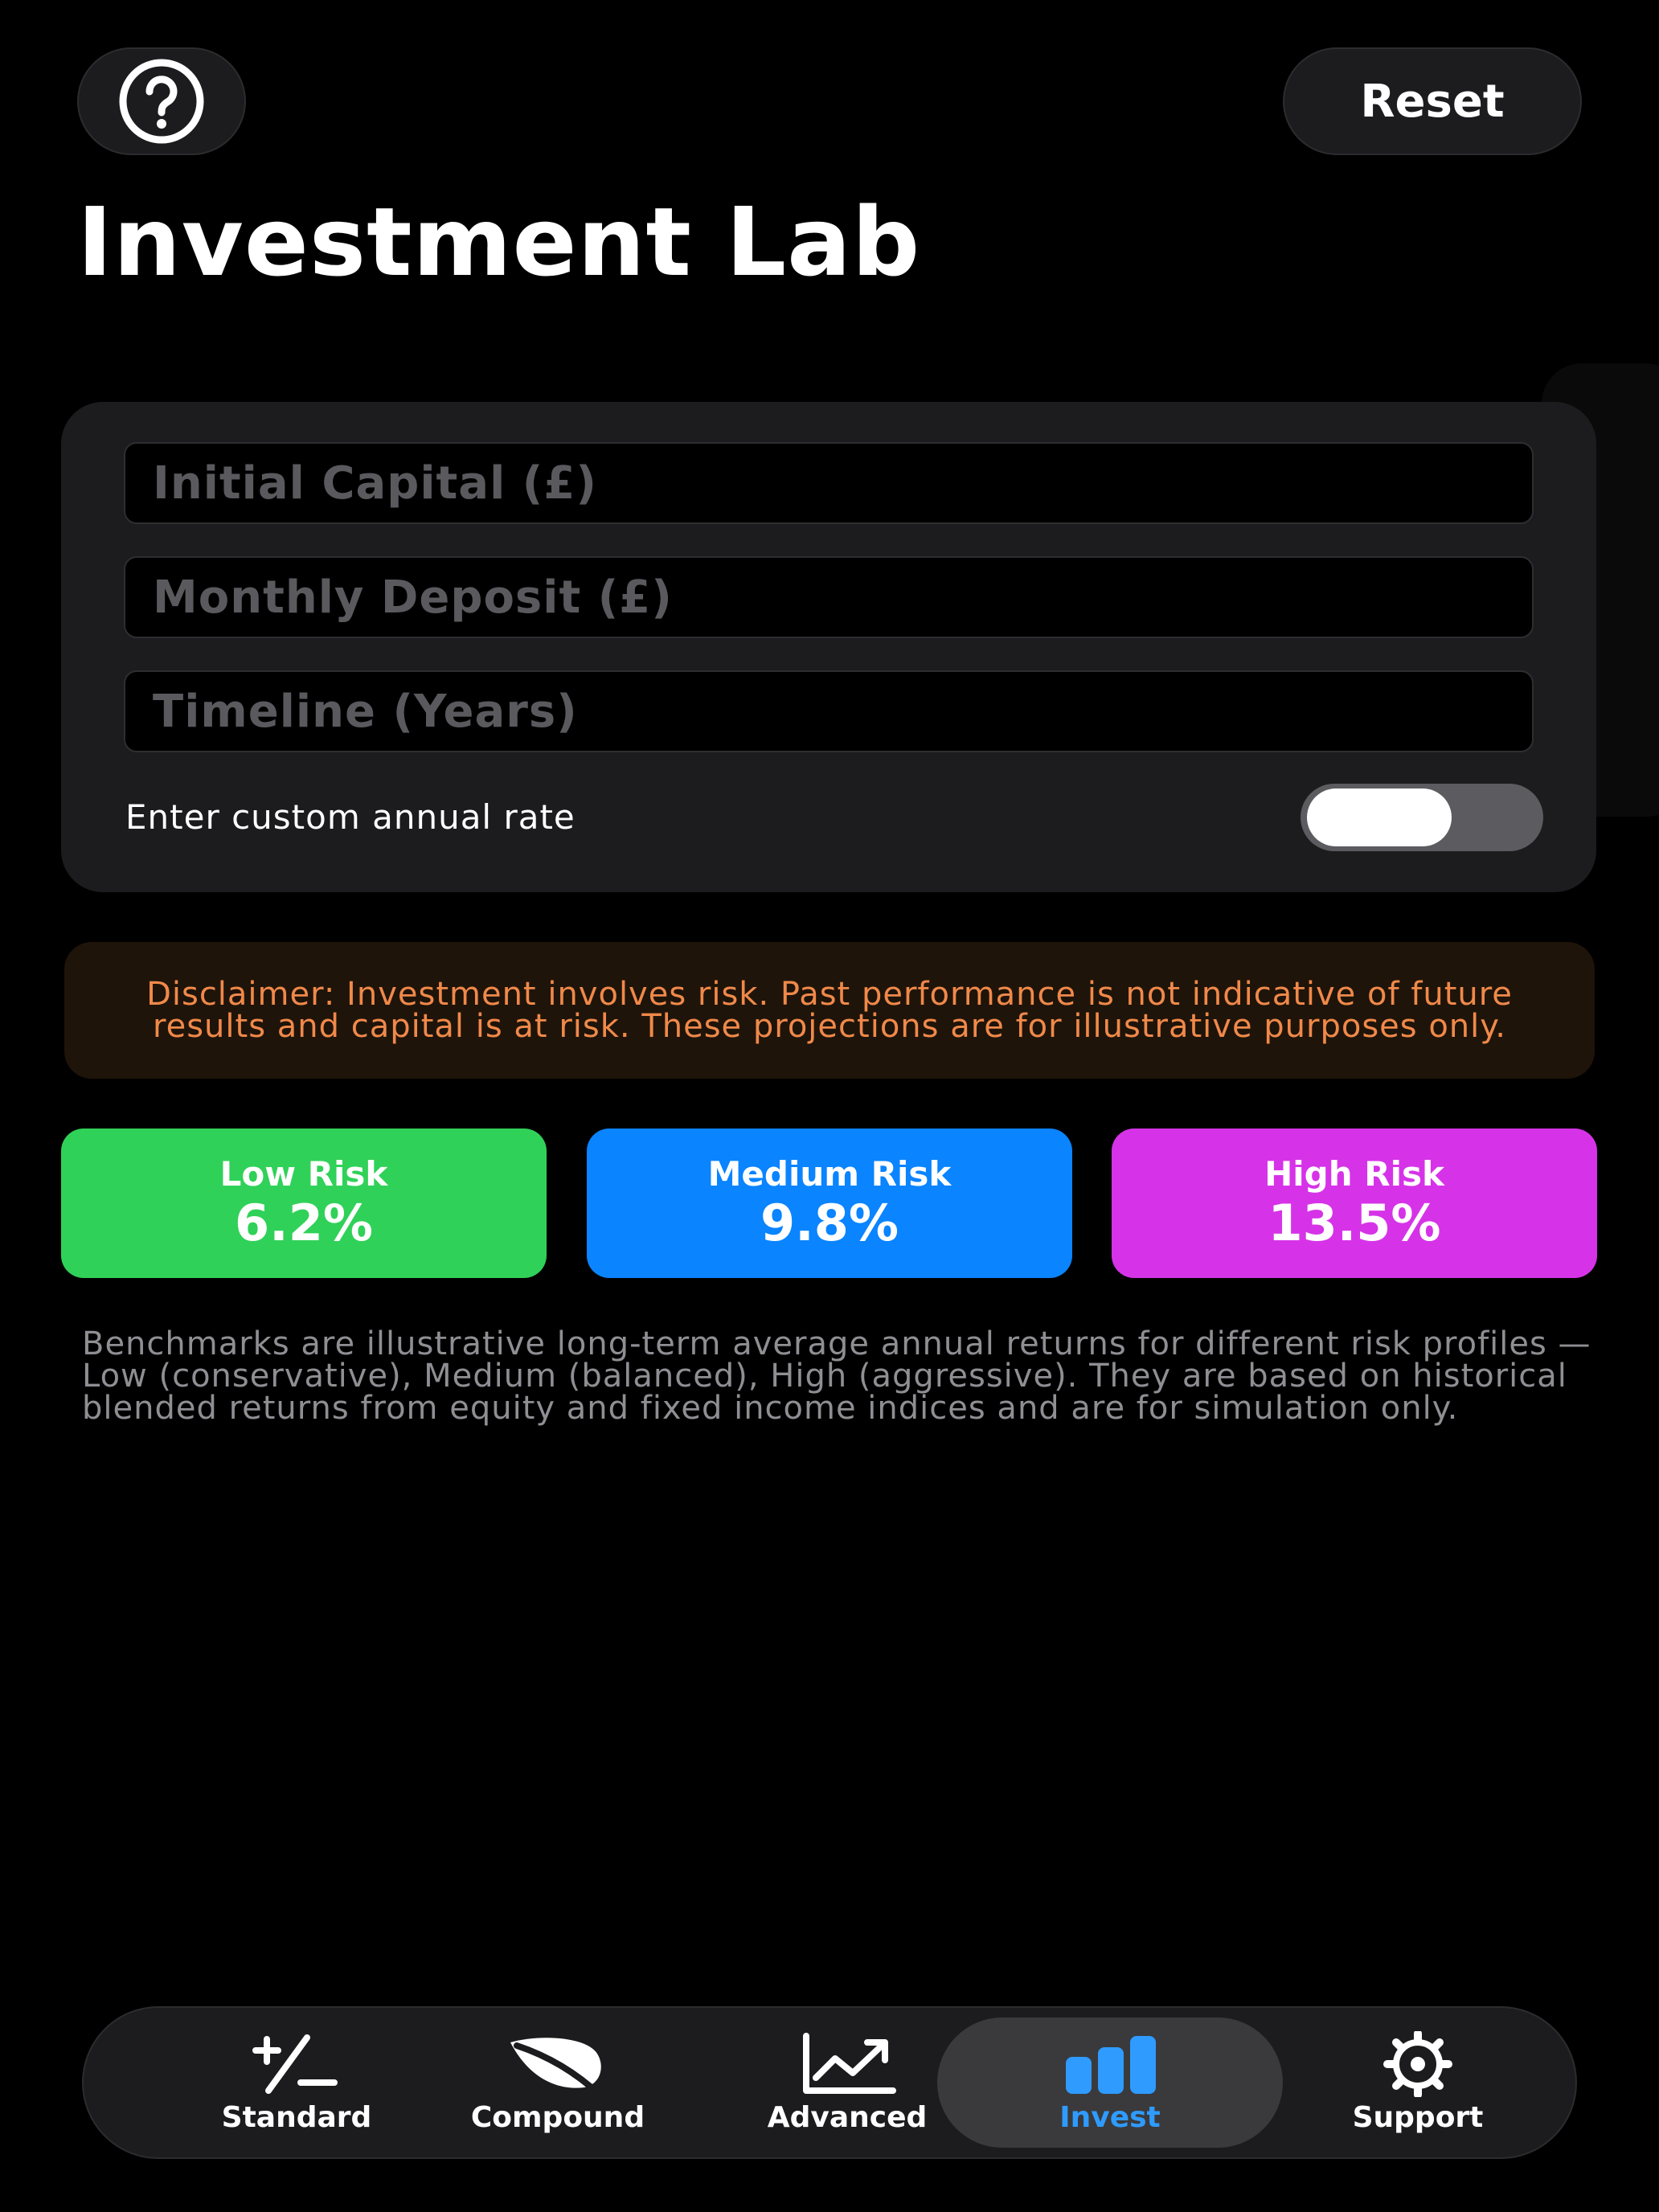 Image resolution: width=1659 pixels, height=2212 pixels. I want to click on tab-label: Standard, so click(296, 2117).